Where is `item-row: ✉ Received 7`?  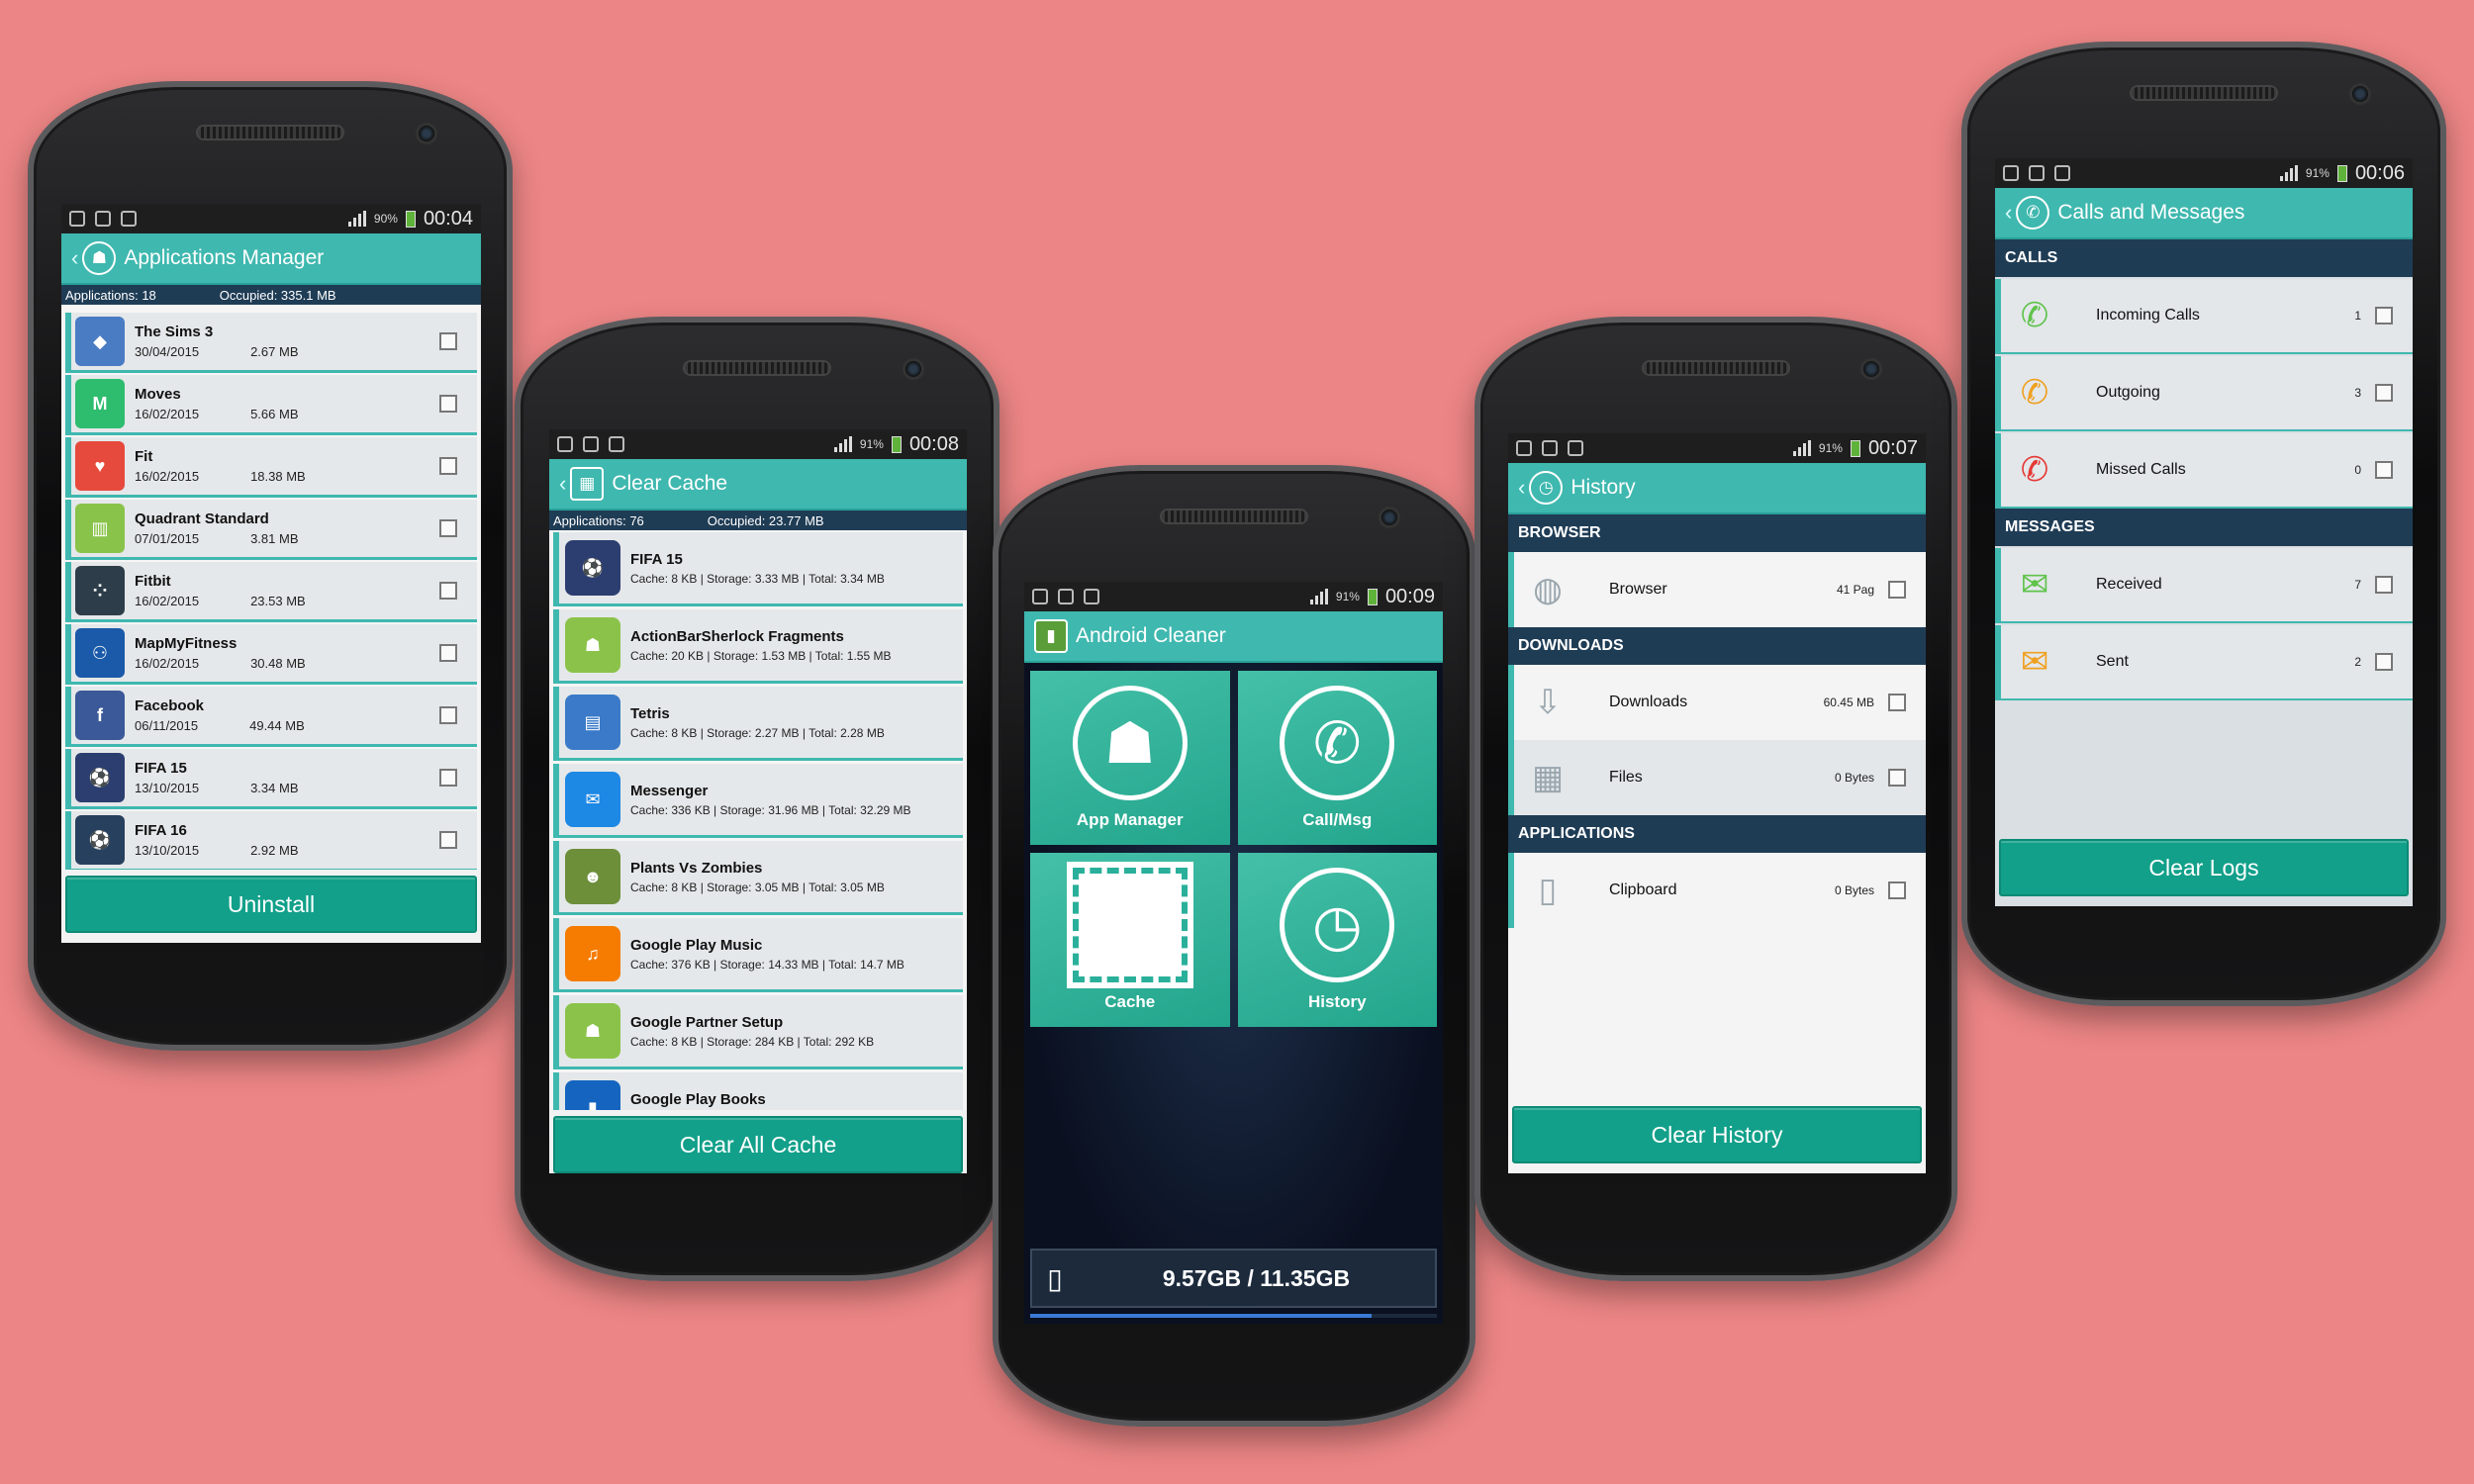
item-row: ✉ Received 7 is located at coordinates (2204, 585).